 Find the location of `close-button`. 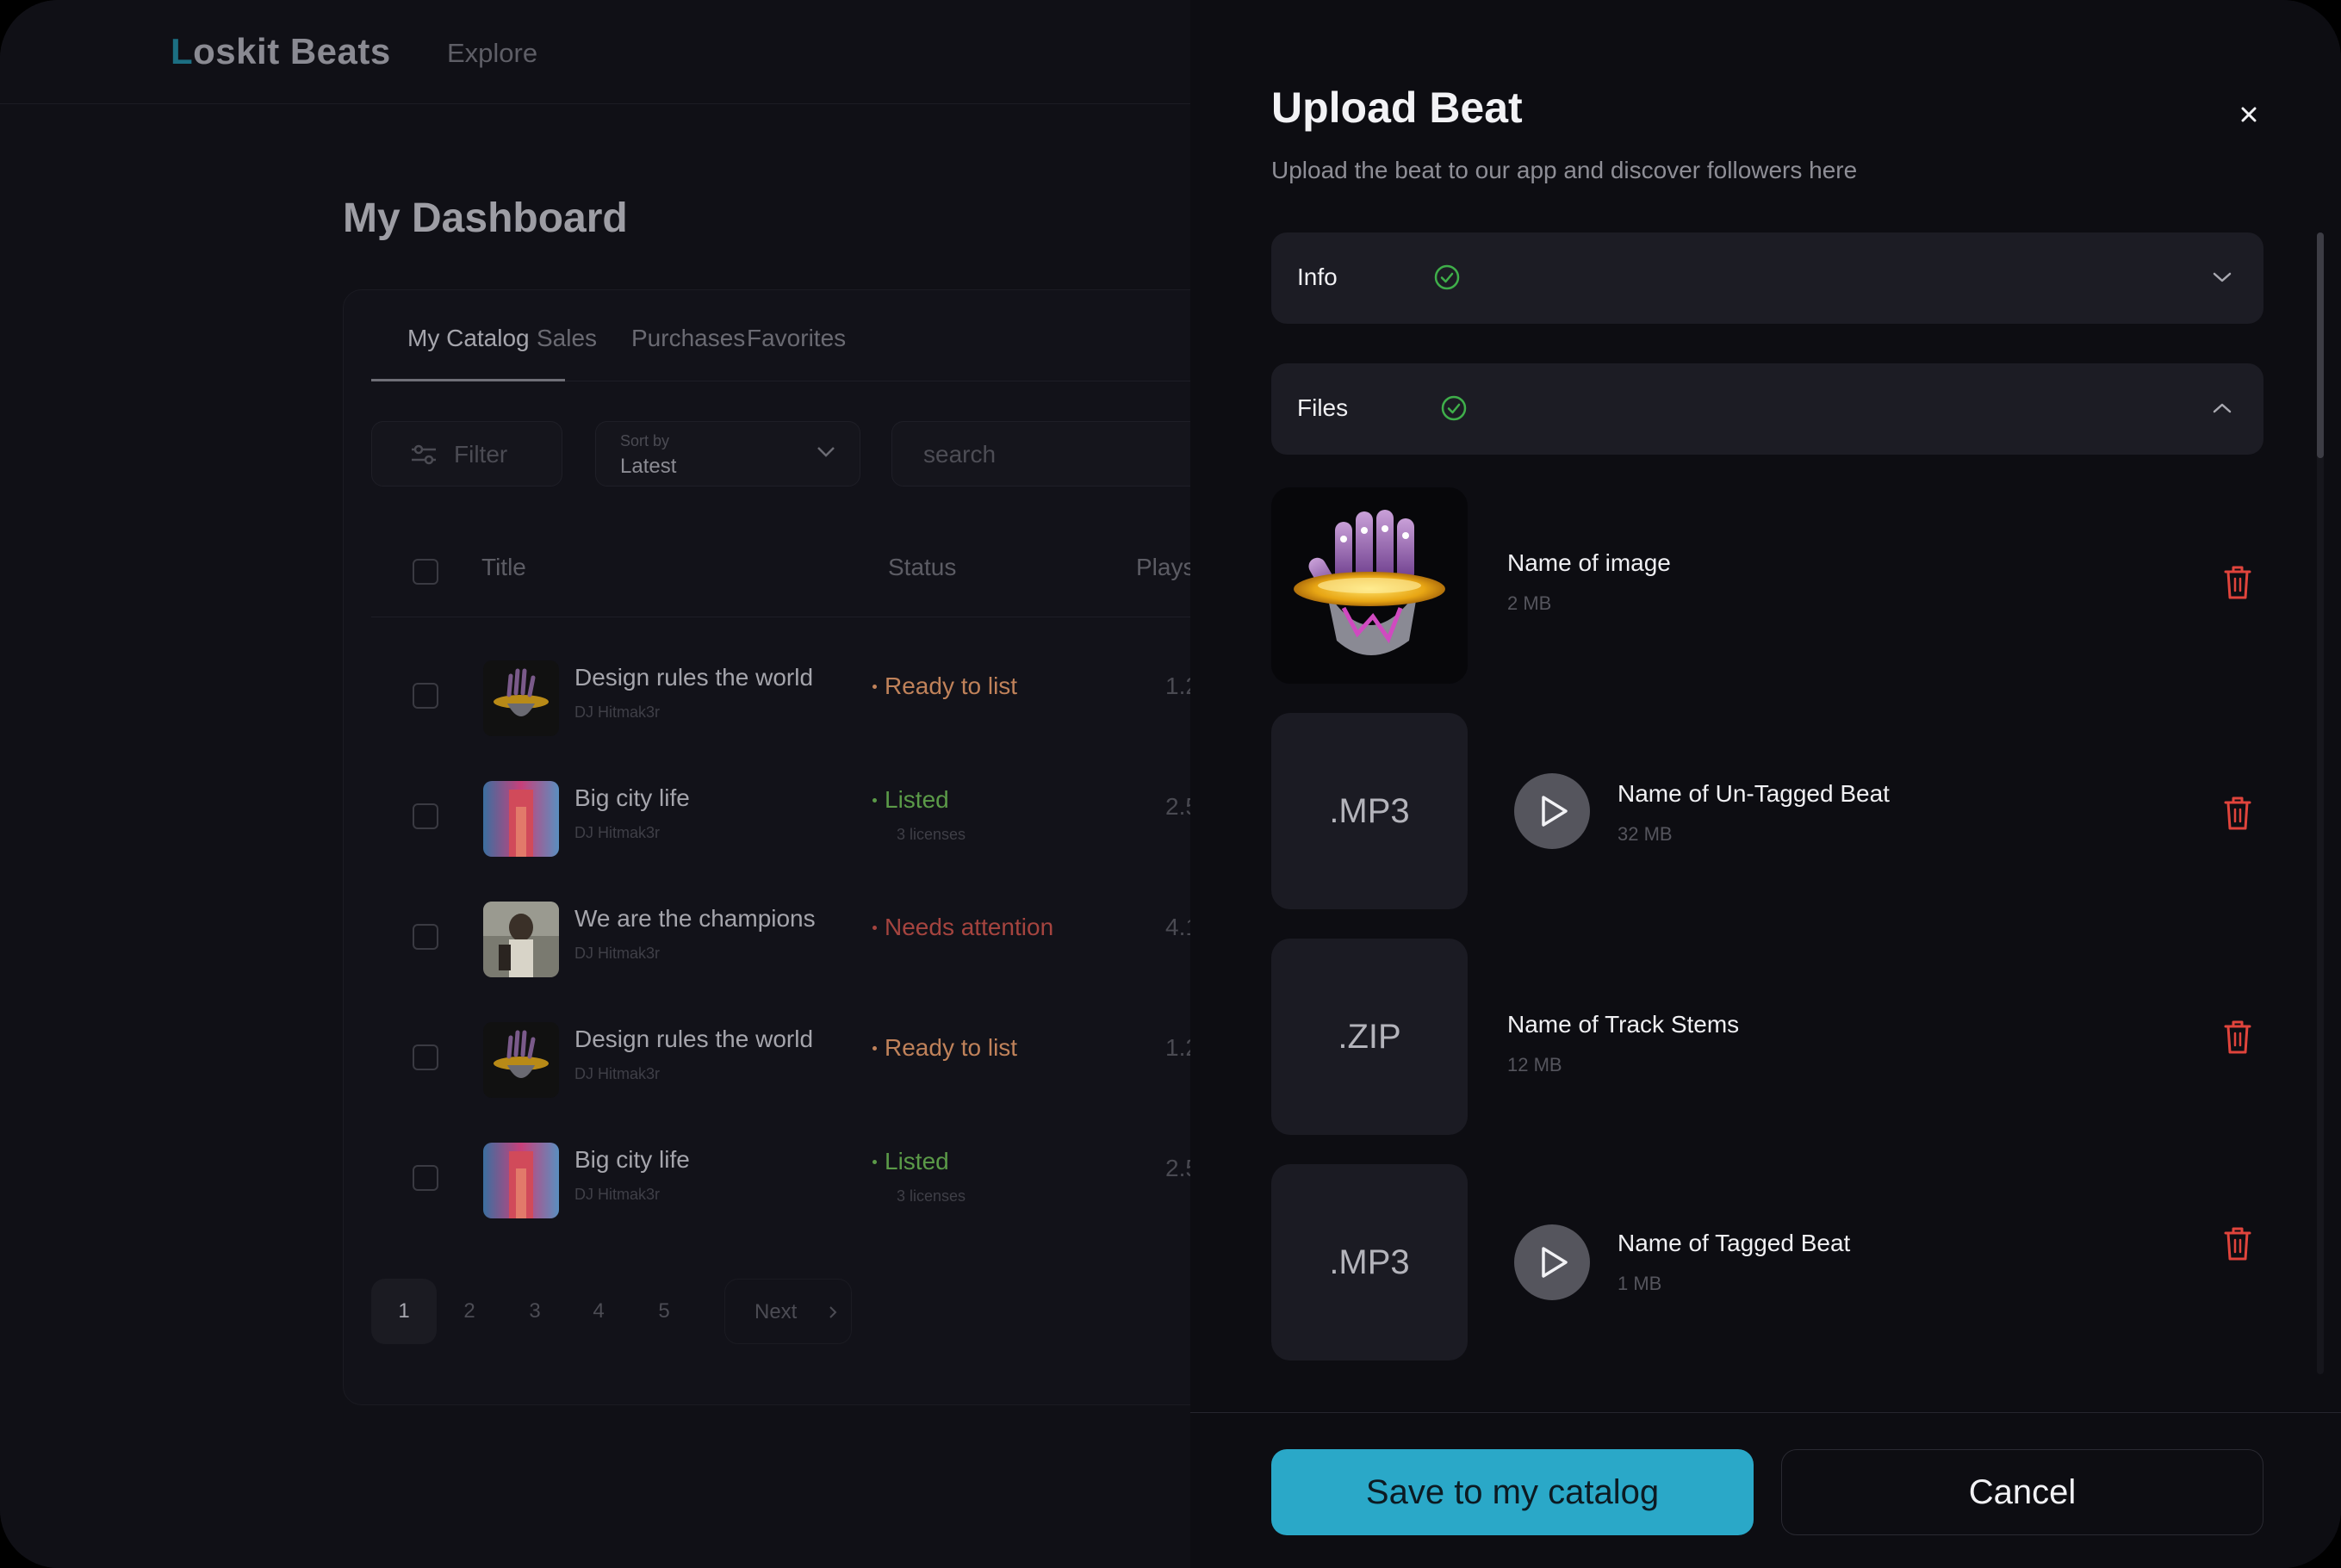

close-button is located at coordinates (2249, 114).